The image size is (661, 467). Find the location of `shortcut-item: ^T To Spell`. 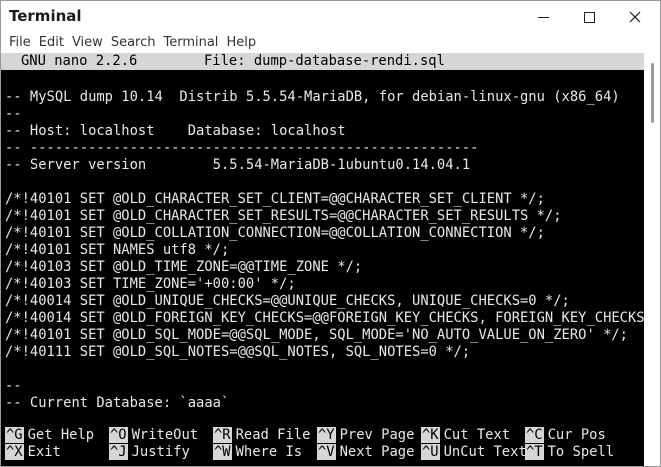

shortcut-item: ^T To Spell is located at coordinates (569, 452).